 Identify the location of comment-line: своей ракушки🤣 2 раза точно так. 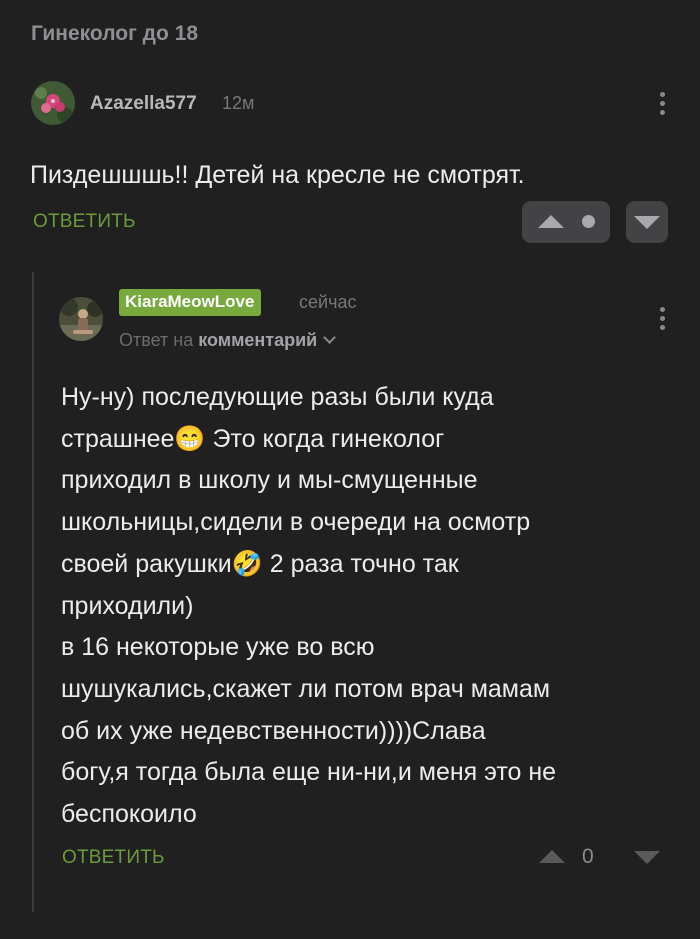
(260, 563).